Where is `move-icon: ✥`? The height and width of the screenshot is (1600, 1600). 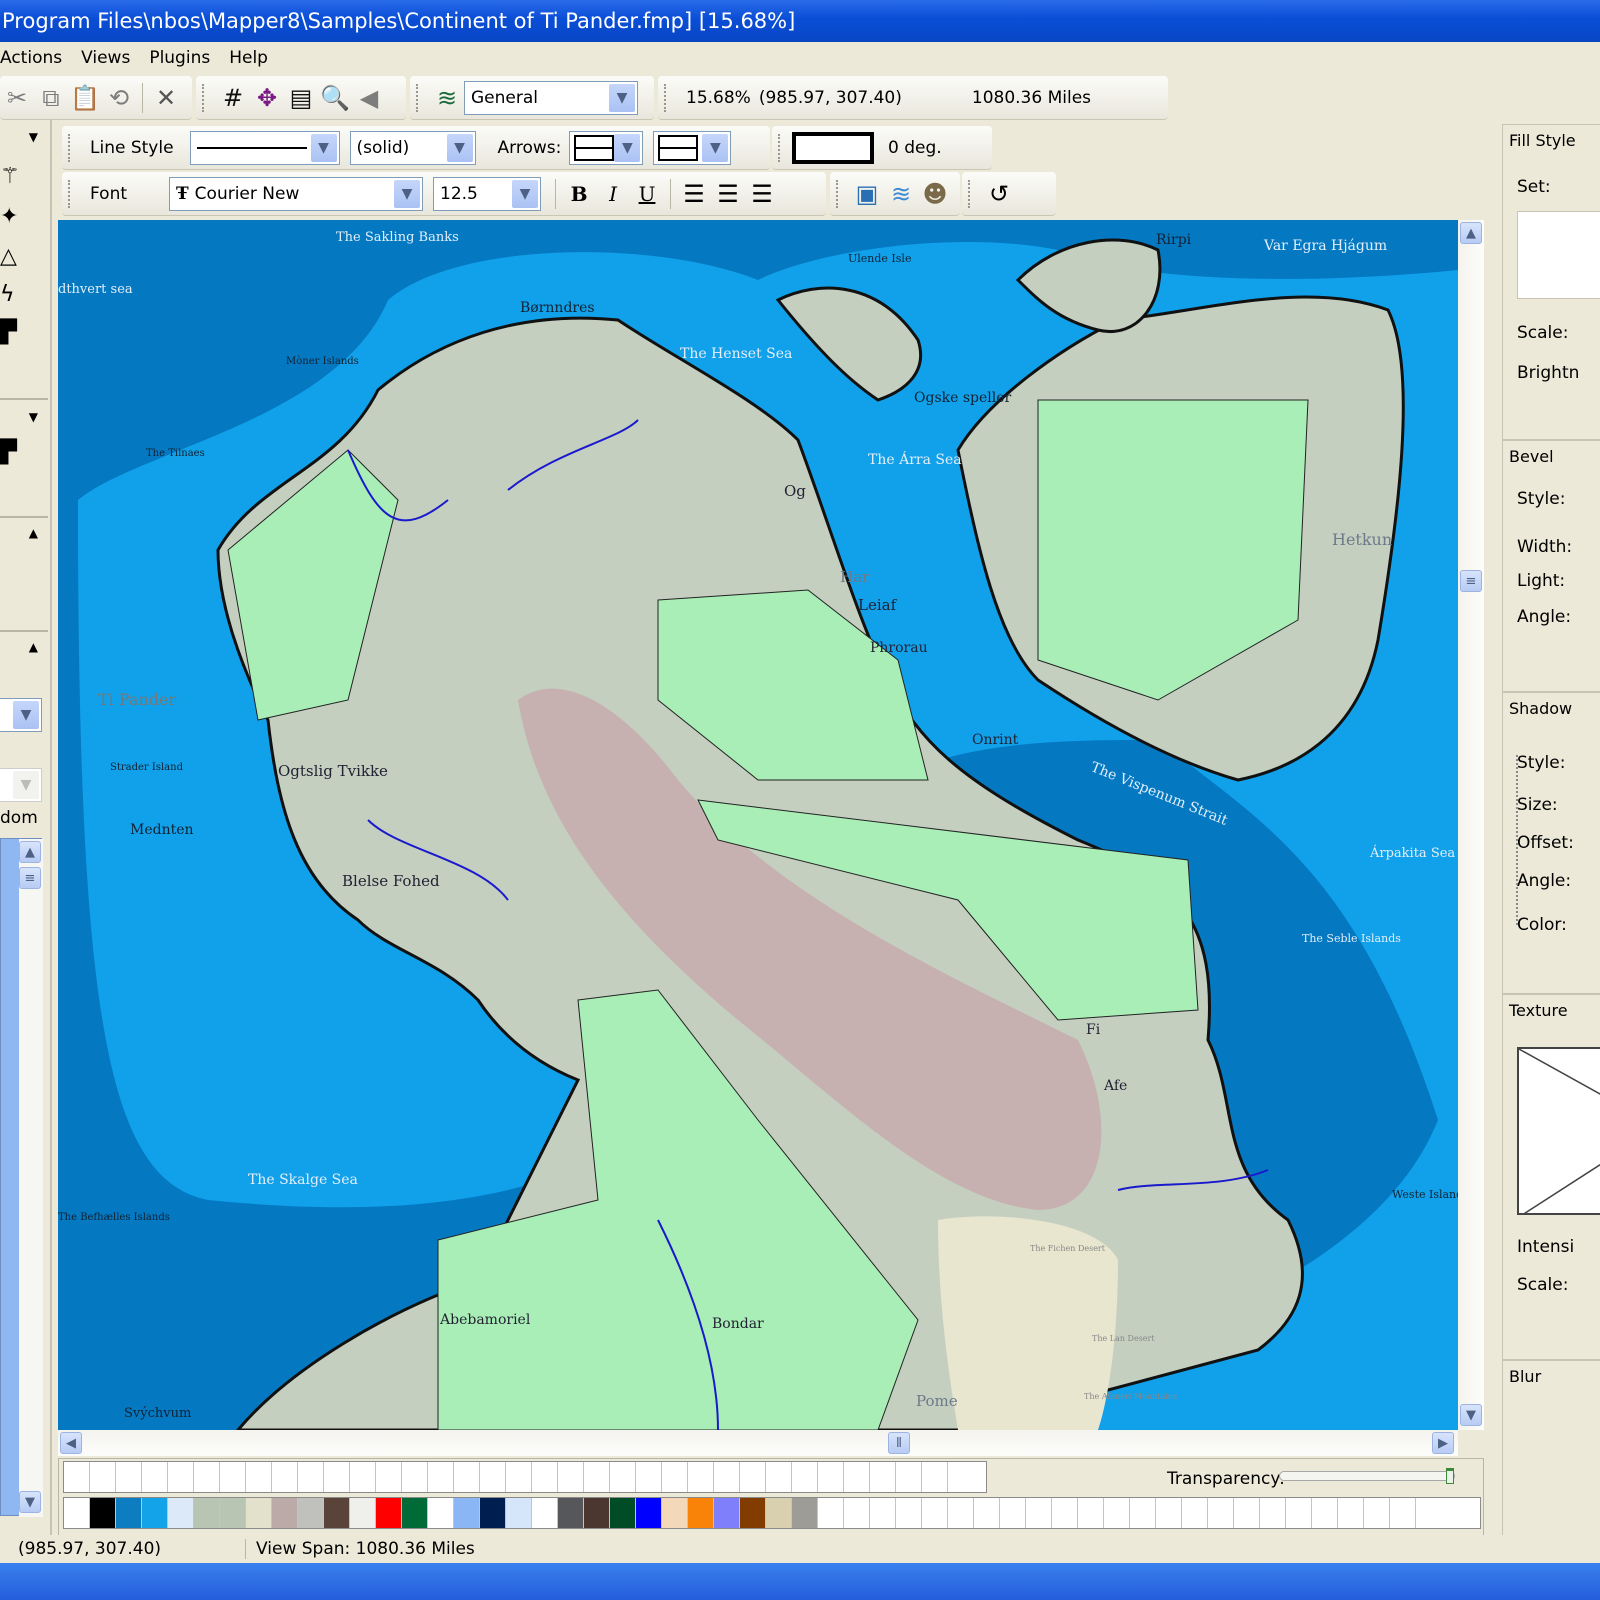 move-icon: ✥ is located at coordinates (267, 98).